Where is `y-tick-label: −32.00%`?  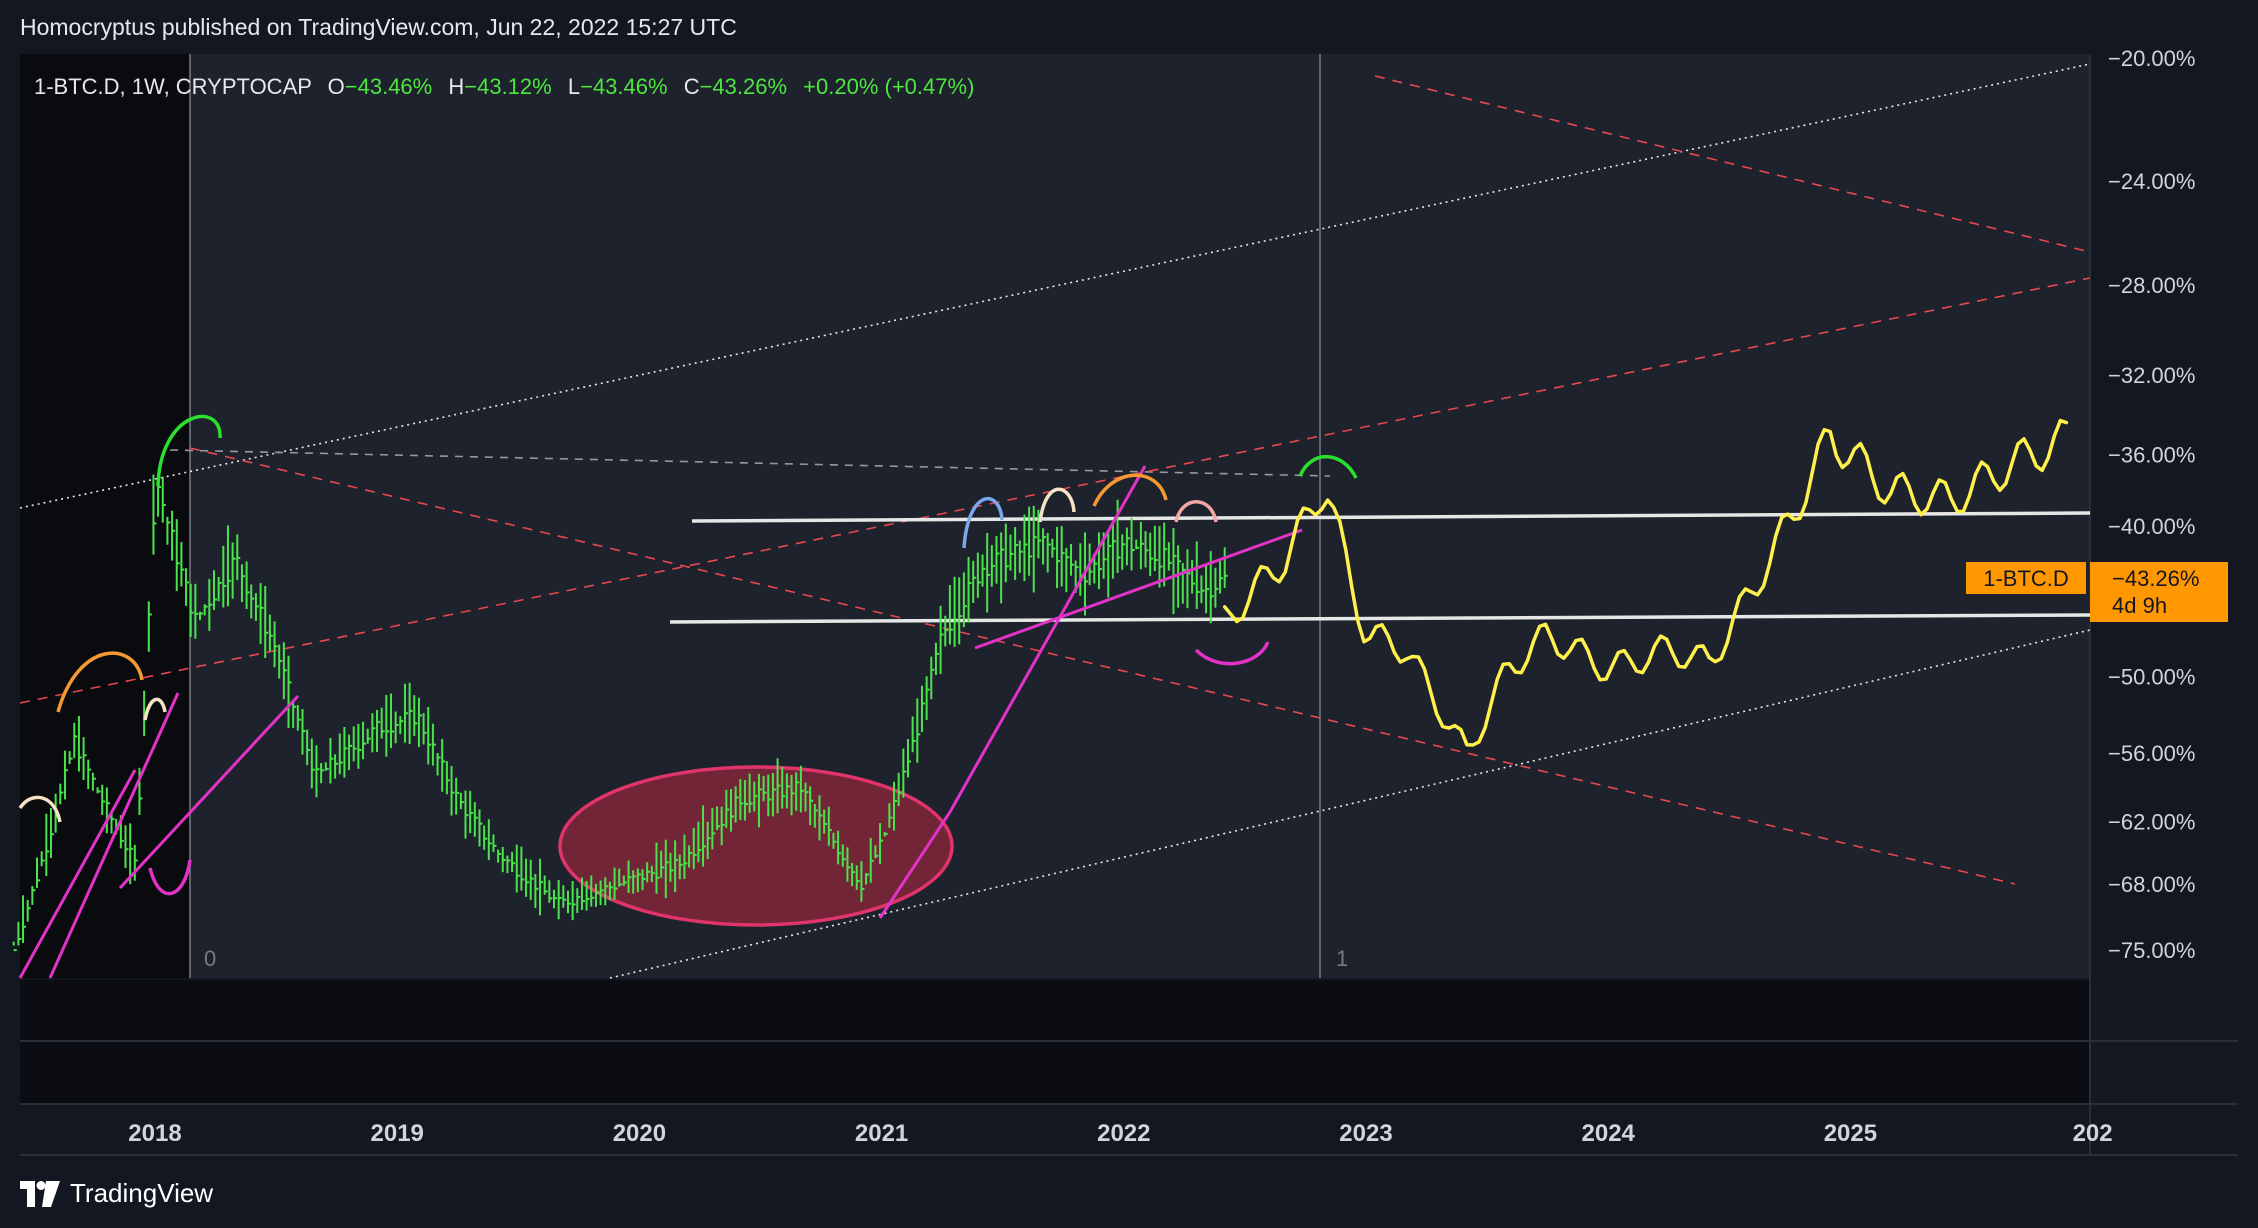 y-tick-label: −32.00% is located at coordinates (2151, 375).